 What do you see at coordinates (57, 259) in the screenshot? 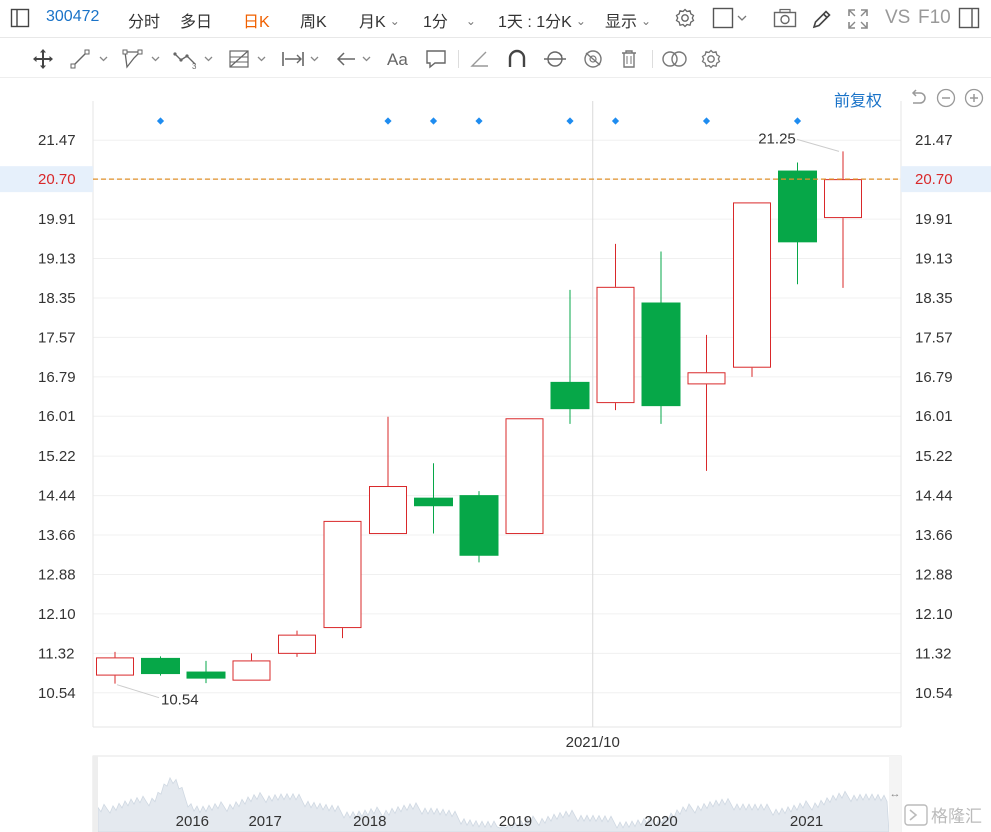
I see `y-tick-label-left: 19.13` at bounding box center [57, 259].